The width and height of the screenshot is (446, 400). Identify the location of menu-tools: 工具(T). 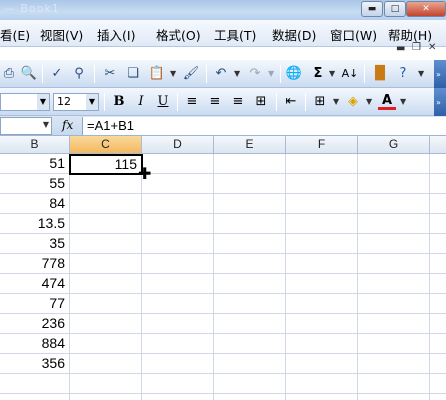
(235, 34).